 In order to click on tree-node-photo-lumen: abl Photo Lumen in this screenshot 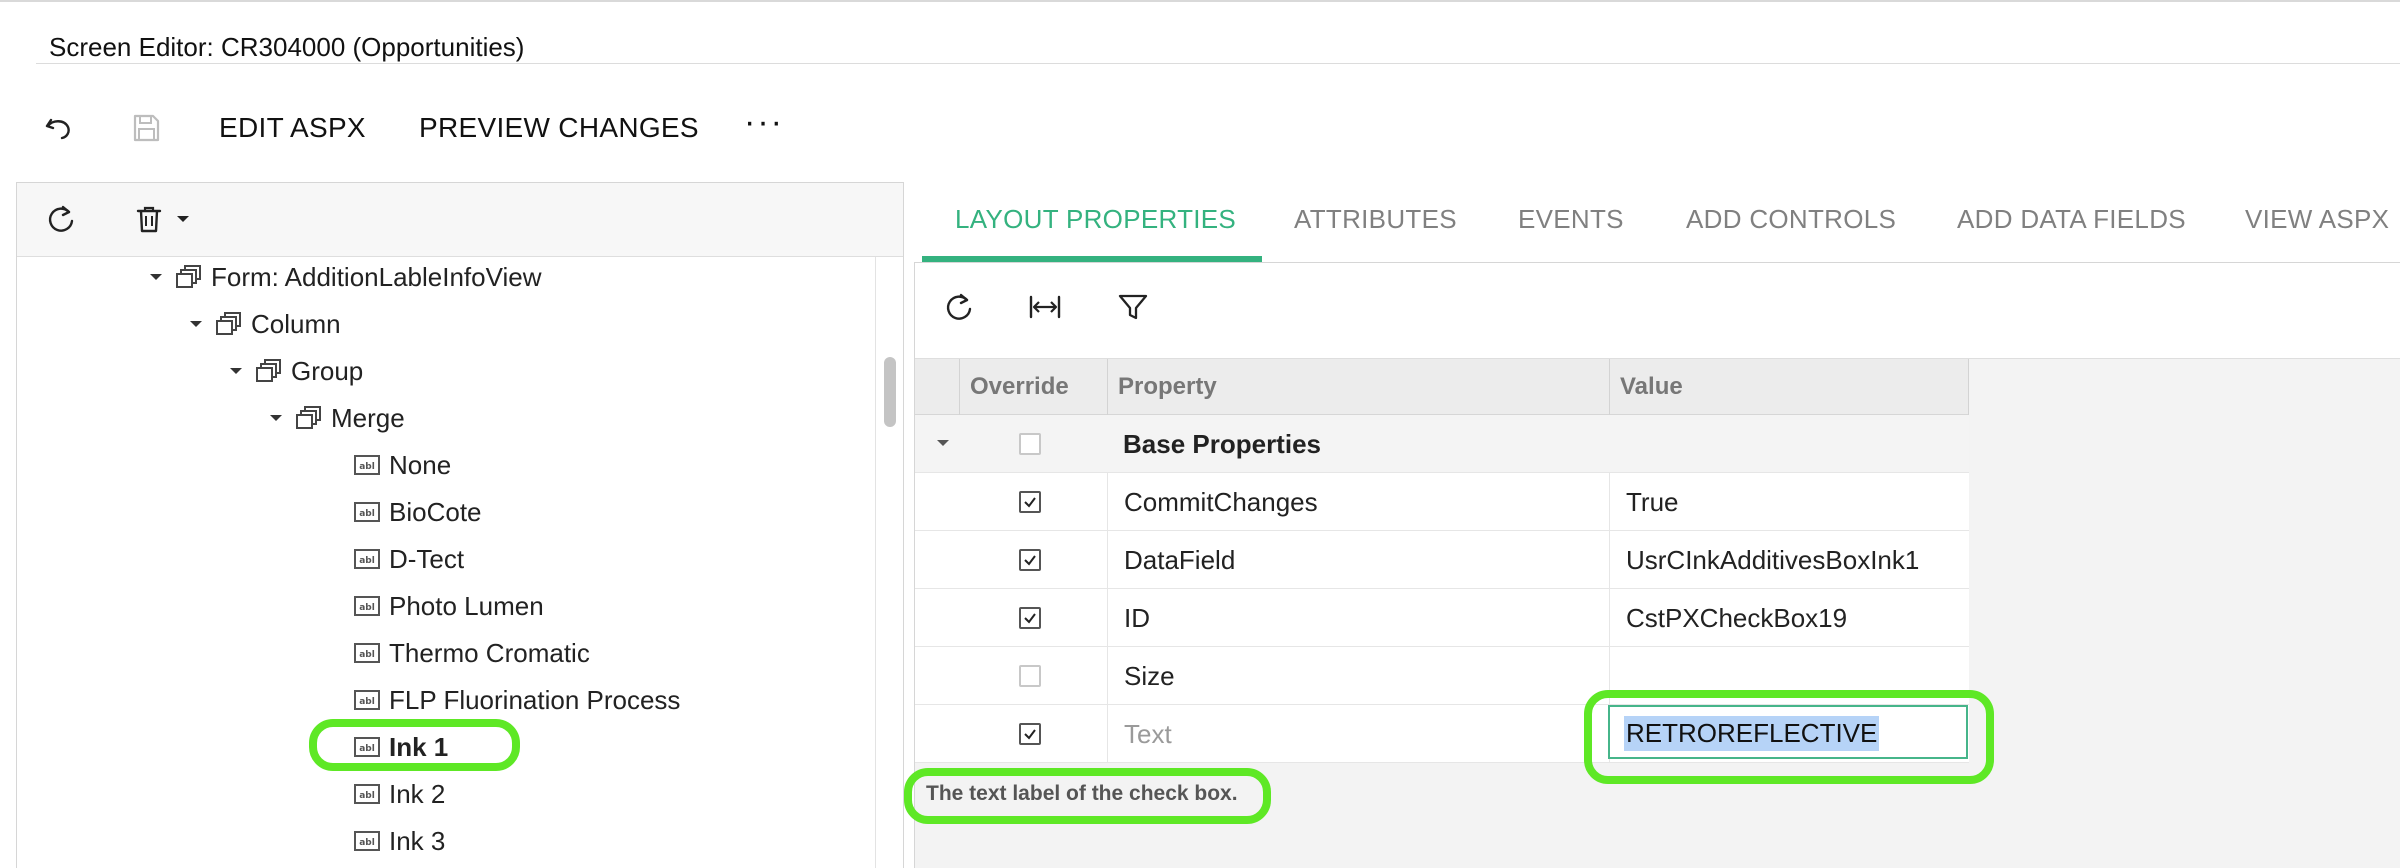, I will do `click(448, 606)`.